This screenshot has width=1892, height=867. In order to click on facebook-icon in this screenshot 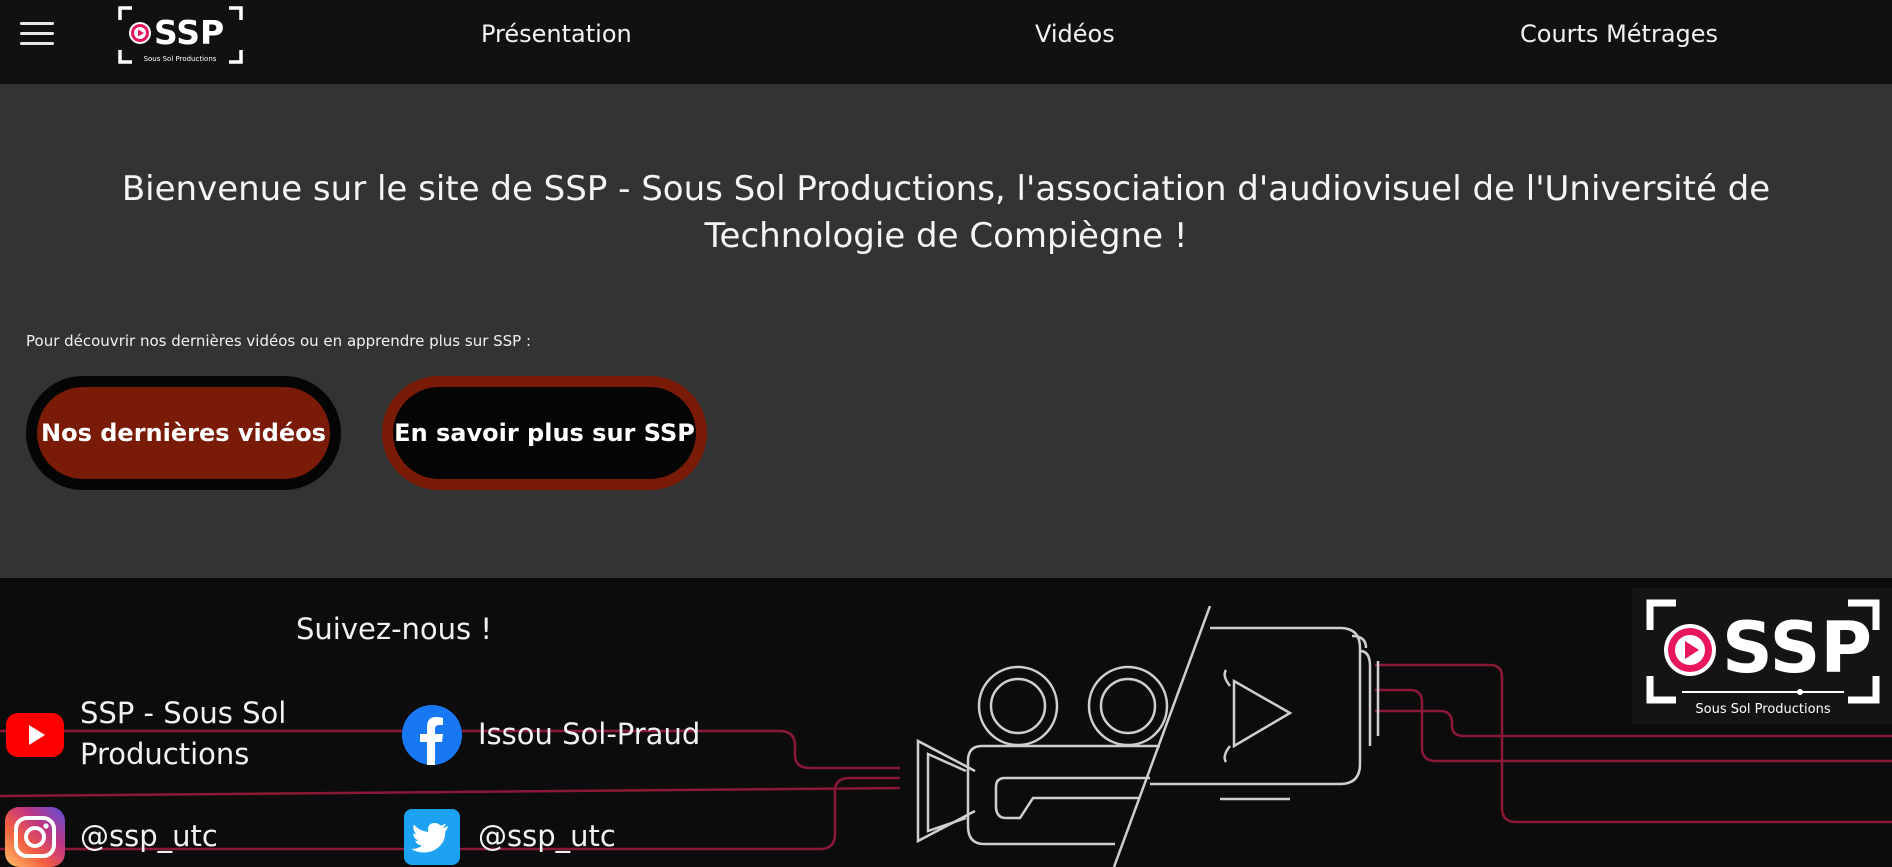, I will do `click(432, 735)`.